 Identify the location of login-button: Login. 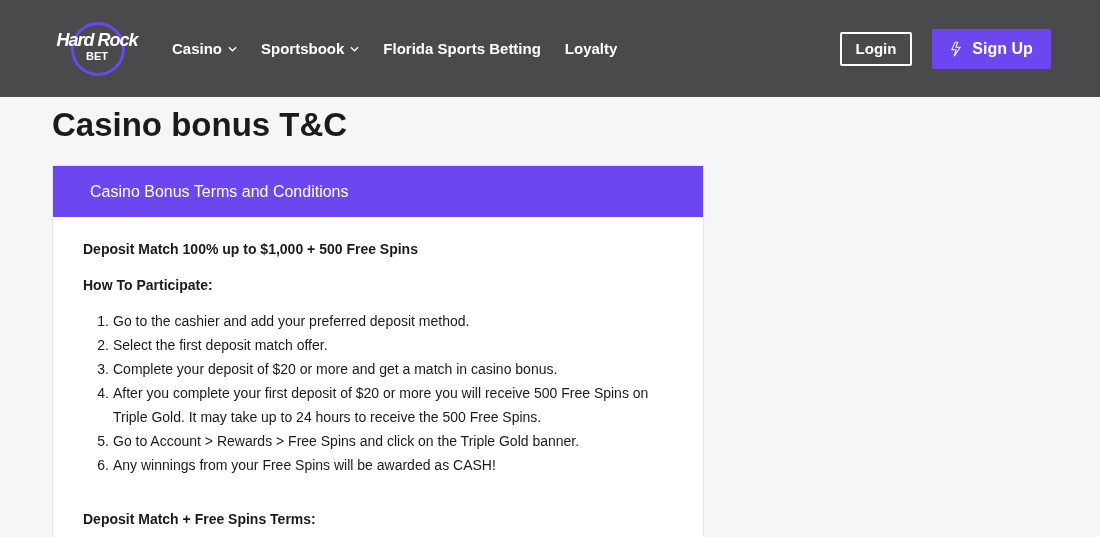
(876, 48).